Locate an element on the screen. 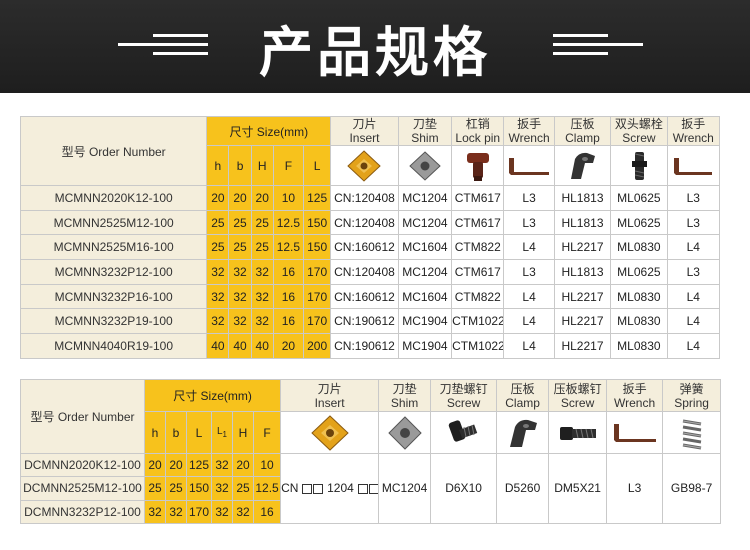 This screenshot has width=750, height=550. part-en: Wrench is located at coordinates (693, 138).